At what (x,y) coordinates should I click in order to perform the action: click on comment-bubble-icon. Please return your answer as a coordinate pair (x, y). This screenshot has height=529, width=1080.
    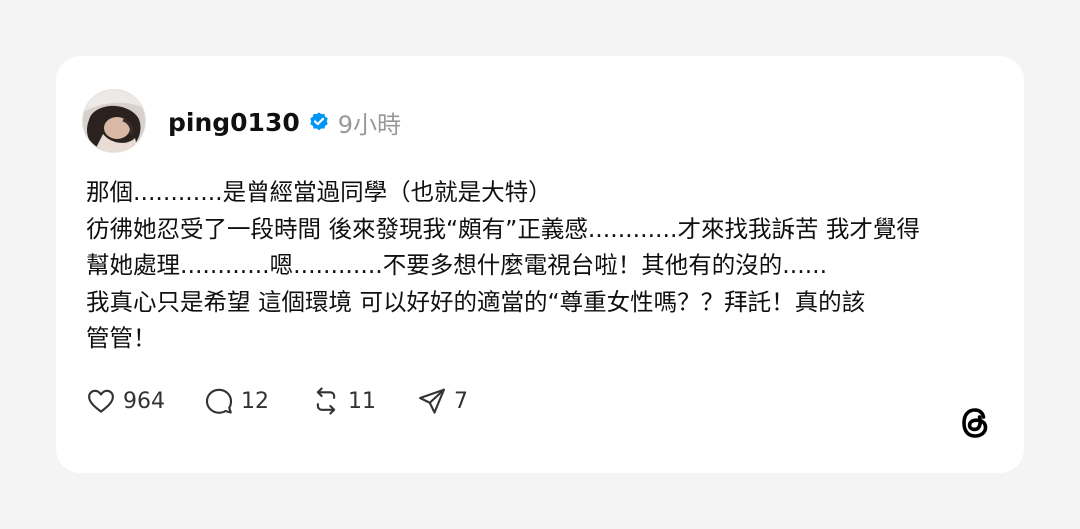
    Looking at the image, I should click on (219, 401).